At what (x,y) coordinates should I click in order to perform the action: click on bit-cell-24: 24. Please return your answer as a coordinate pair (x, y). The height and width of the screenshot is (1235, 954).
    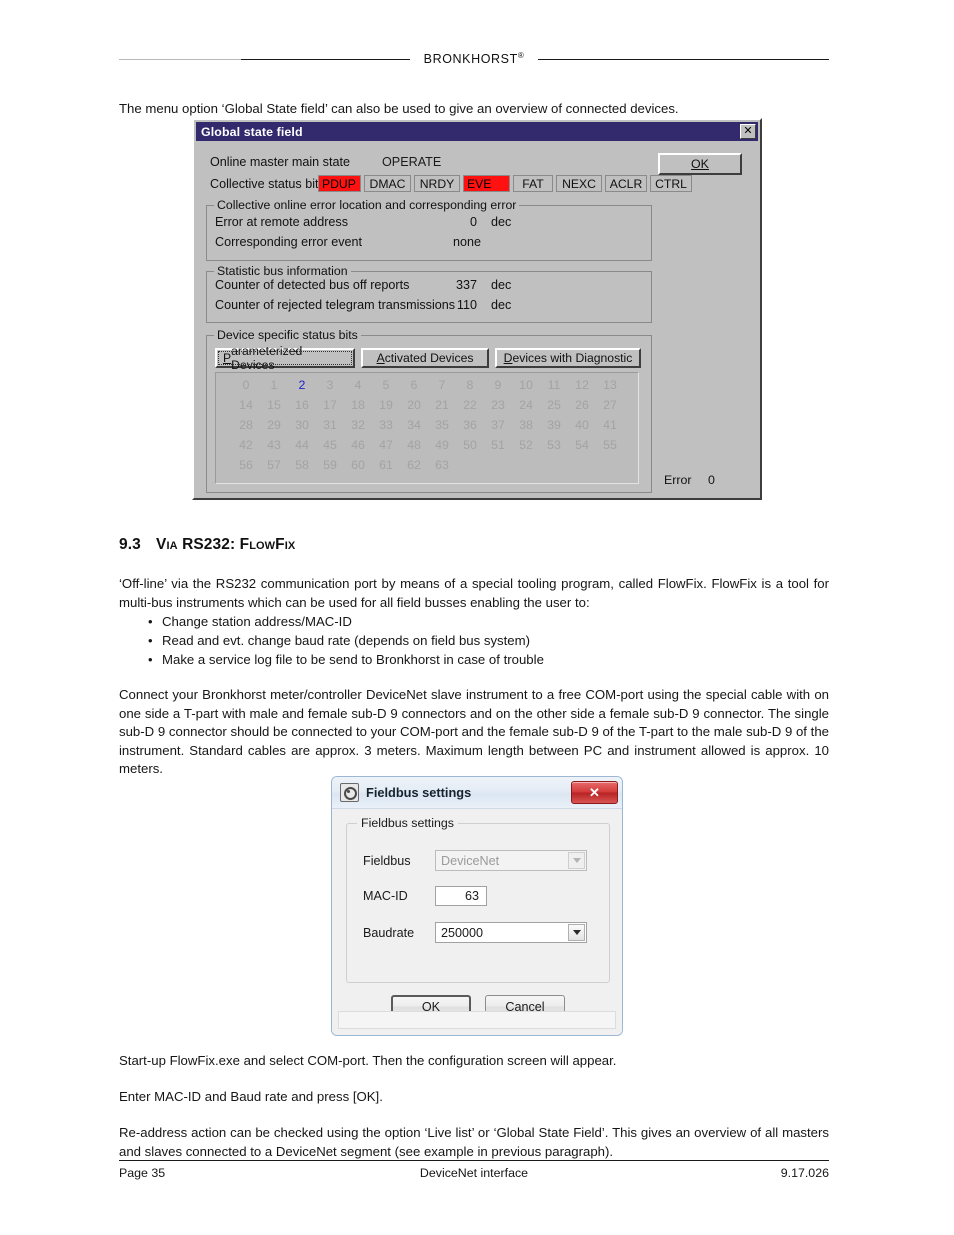
    Looking at the image, I should click on (526, 408).